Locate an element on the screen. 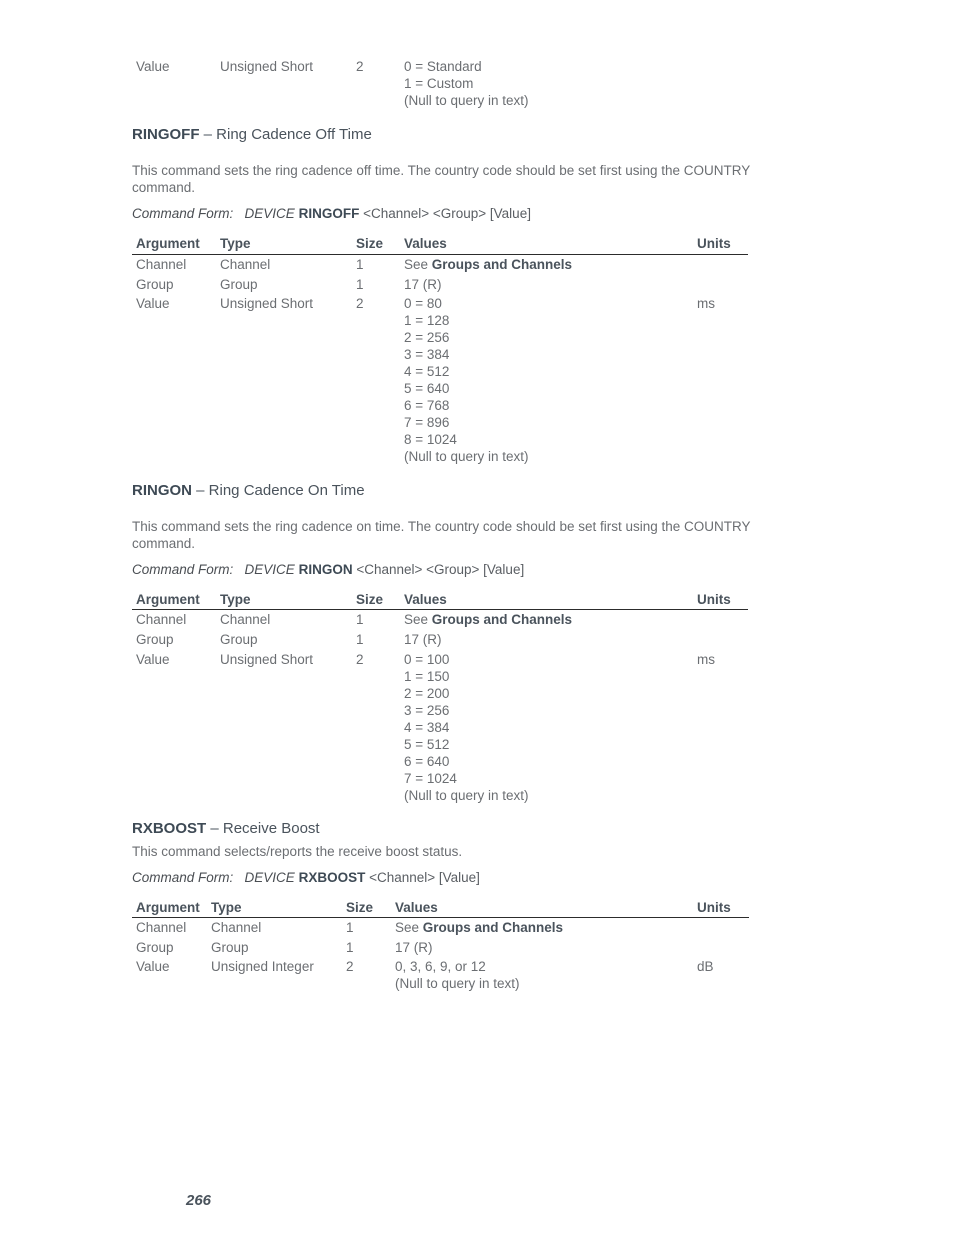  command-name: RINGOFF is located at coordinates (166, 134).